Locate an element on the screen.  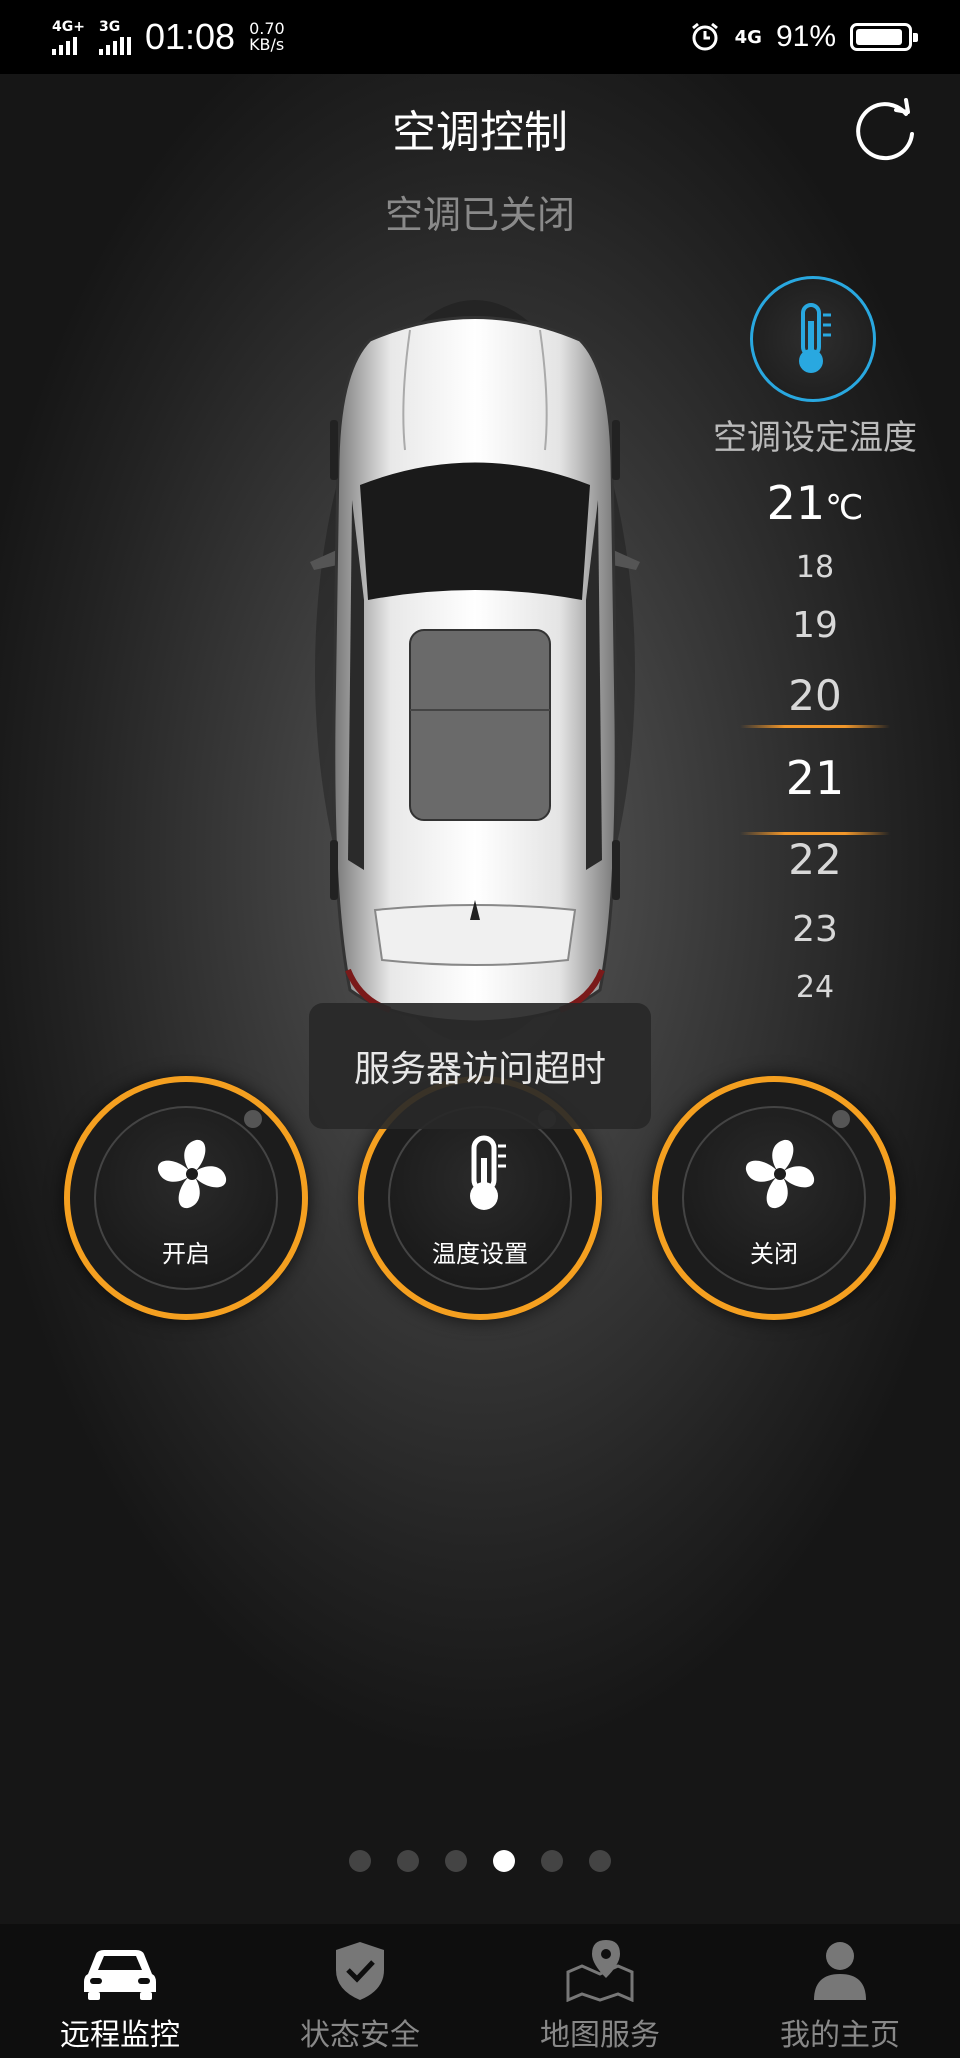
mobile-network-label: 4G is located at coordinates (748, 37).